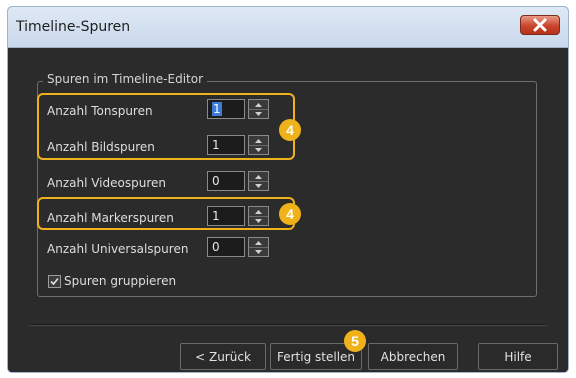 The width and height of the screenshot is (576, 378). I want to click on title-bar: Timeline-Spuren, so click(288, 27).